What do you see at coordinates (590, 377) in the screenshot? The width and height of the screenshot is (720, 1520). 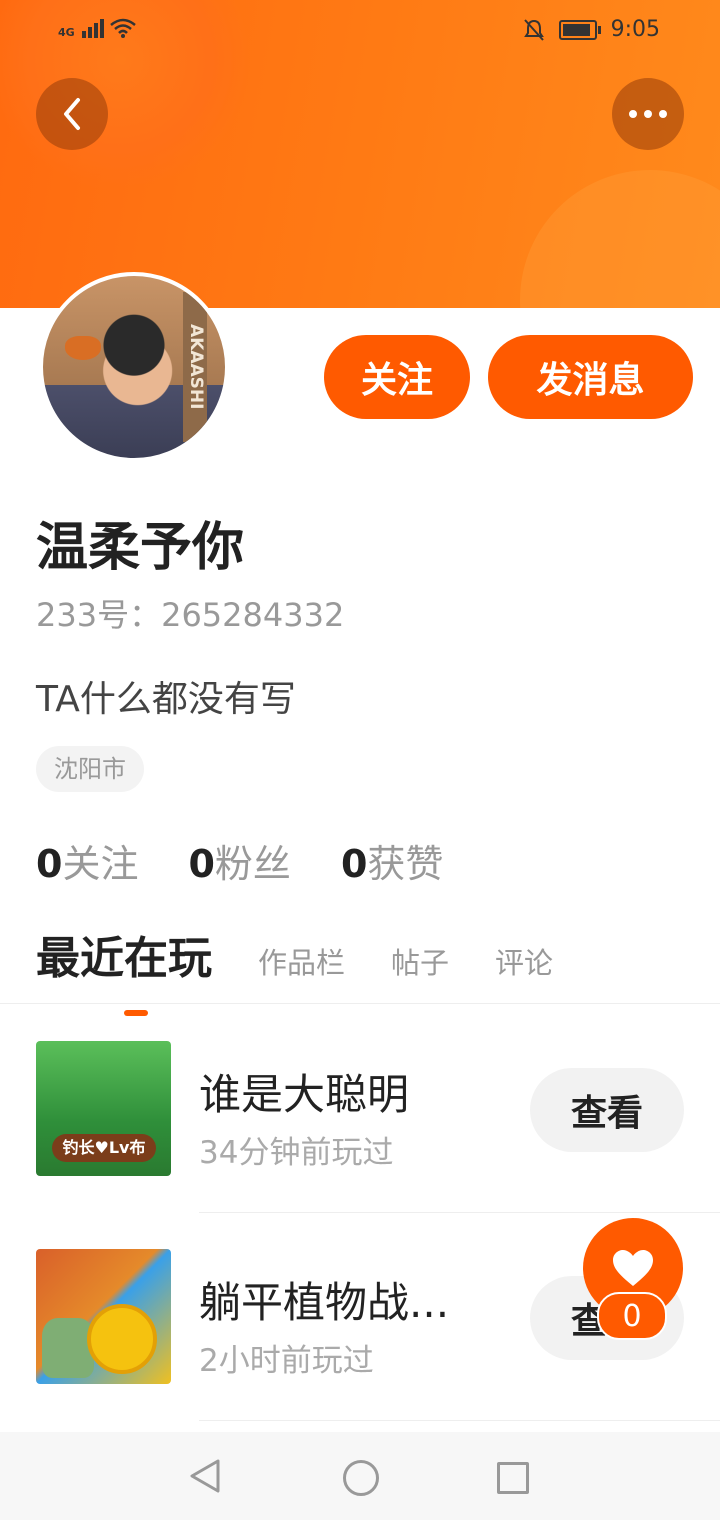 I see `send-message-button: 发消息` at bounding box center [590, 377].